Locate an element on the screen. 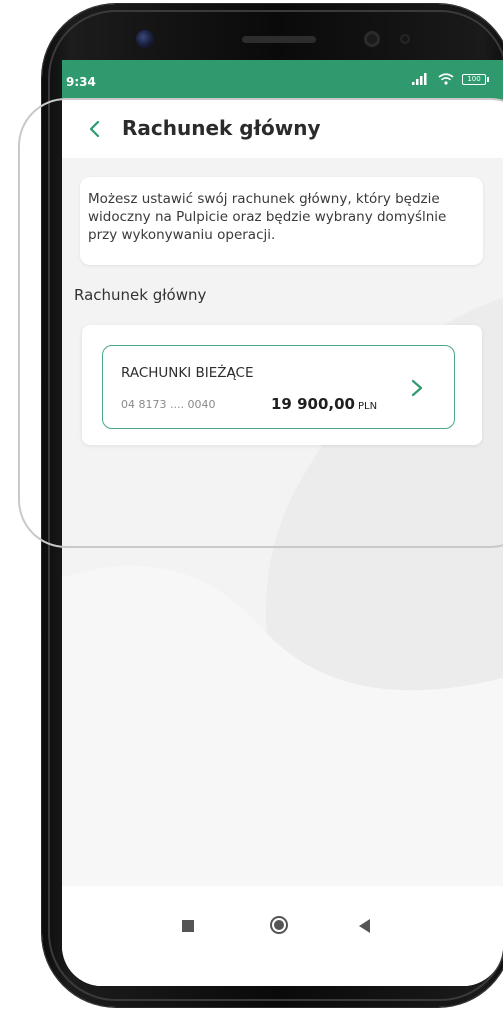  battery-icon: 100 is located at coordinates (475, 79).